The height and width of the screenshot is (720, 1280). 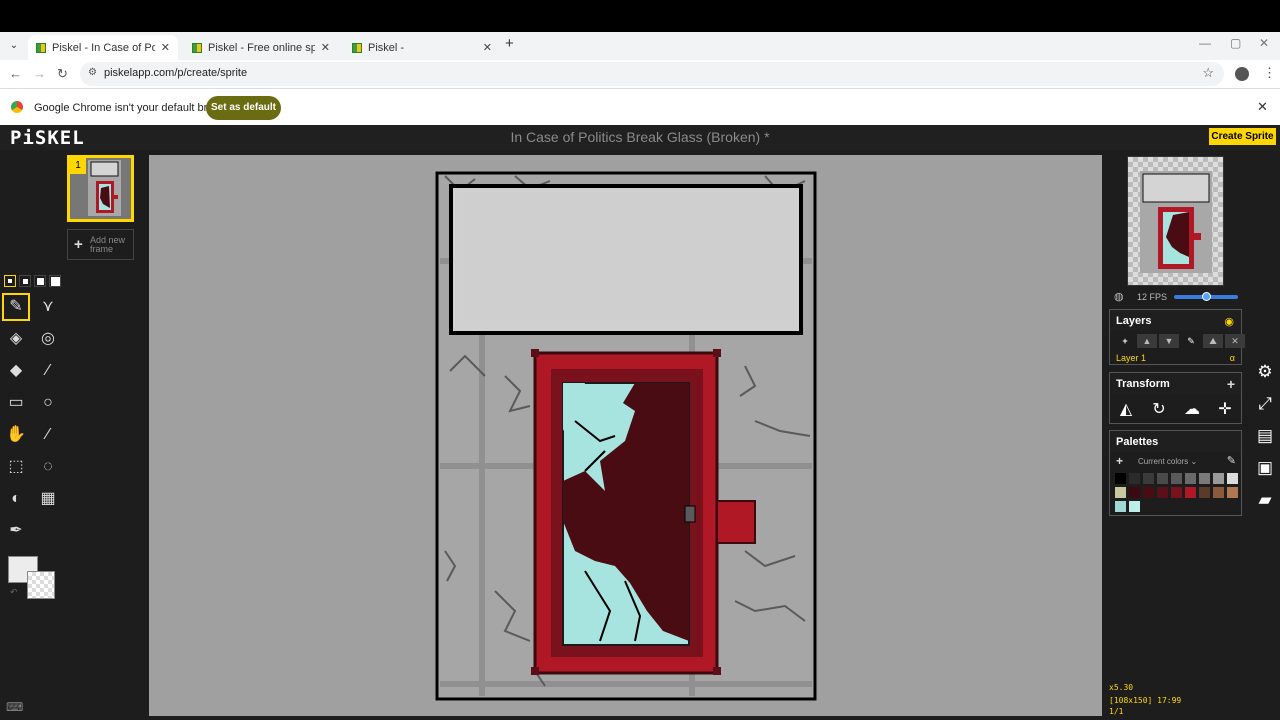 I want to click on set-default-button: Set as default, so click(x=243, y=108).